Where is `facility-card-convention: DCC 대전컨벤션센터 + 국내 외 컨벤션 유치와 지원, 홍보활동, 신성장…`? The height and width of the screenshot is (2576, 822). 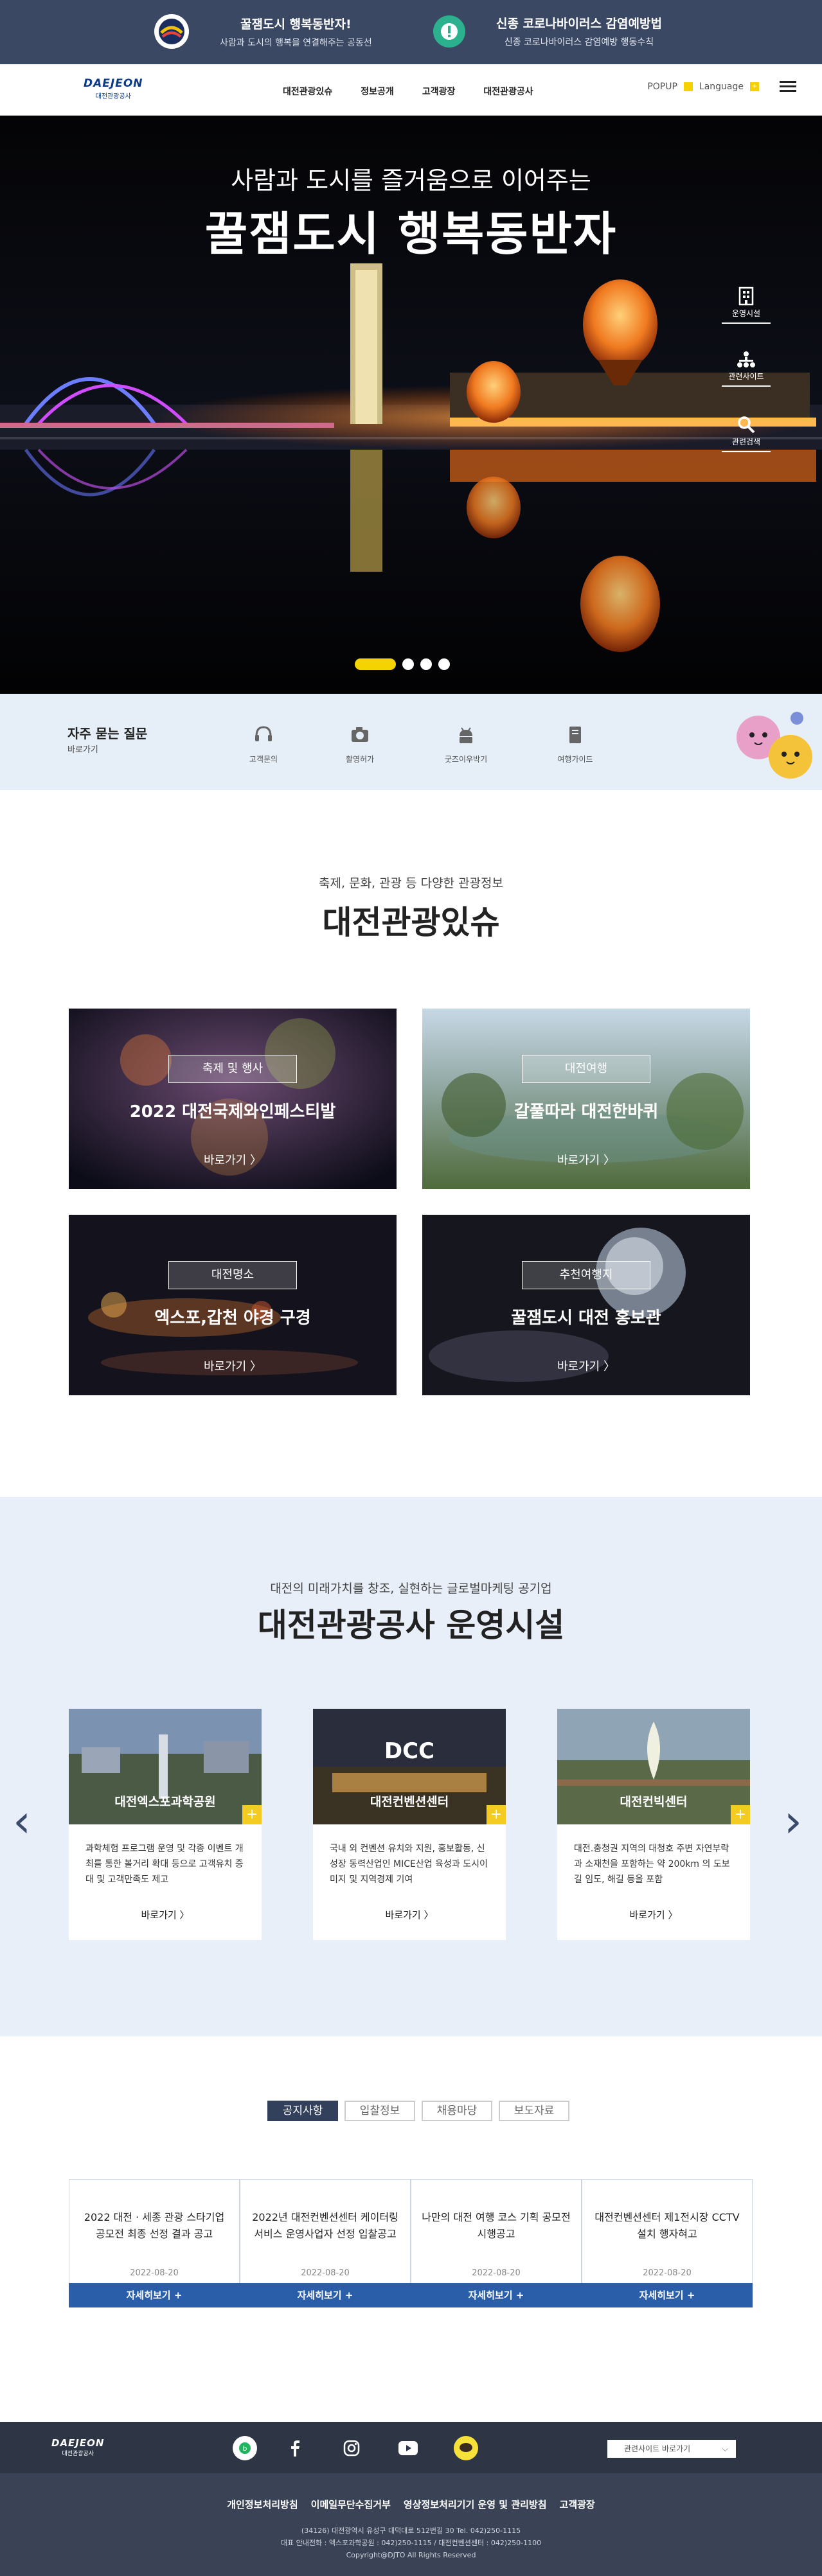 facility-card-convention: DCC 대전컨벤션센터 + 국내 외 컨벤션 유치와 지원, 홍보활동, 신성장… is located at coordinates (409, 1824).